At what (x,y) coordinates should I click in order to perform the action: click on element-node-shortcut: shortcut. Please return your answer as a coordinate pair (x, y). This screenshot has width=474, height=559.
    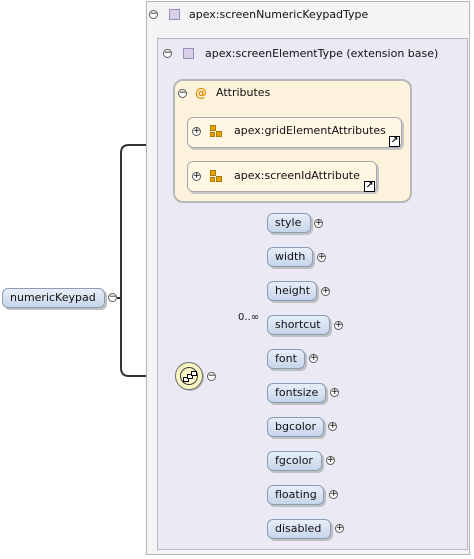
    Looking at the image, I should click on (298, 325).